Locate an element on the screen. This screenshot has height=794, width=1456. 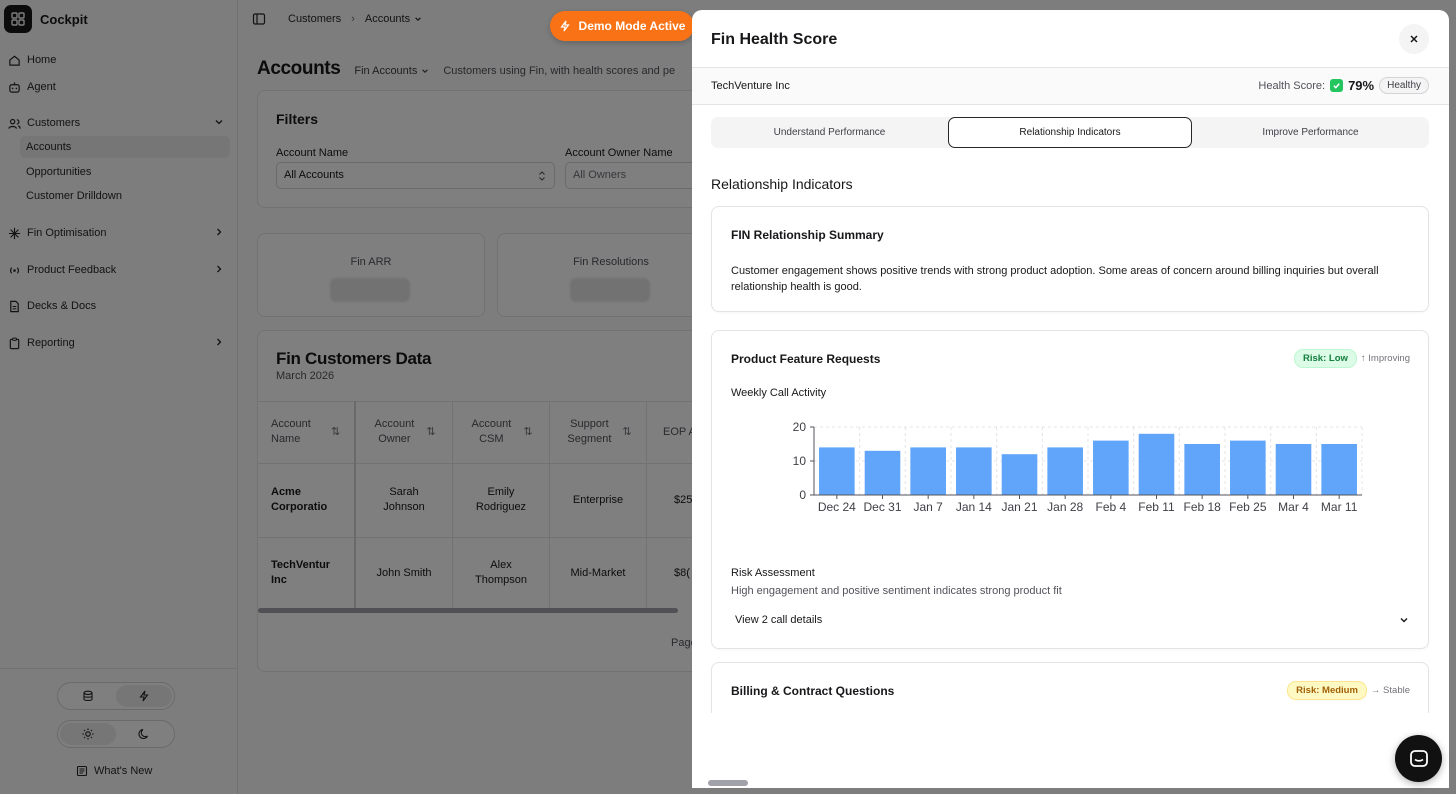
tab-relationship-indicators: Relationship Indicators is located at coordinates (1070, 132).